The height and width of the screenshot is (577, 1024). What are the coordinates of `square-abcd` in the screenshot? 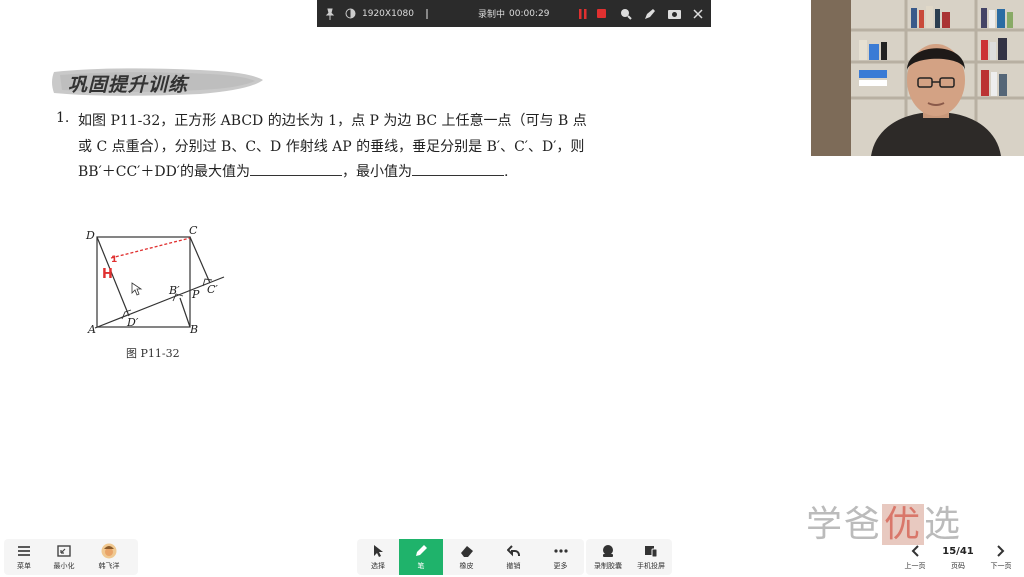 It's located at (143, 282).